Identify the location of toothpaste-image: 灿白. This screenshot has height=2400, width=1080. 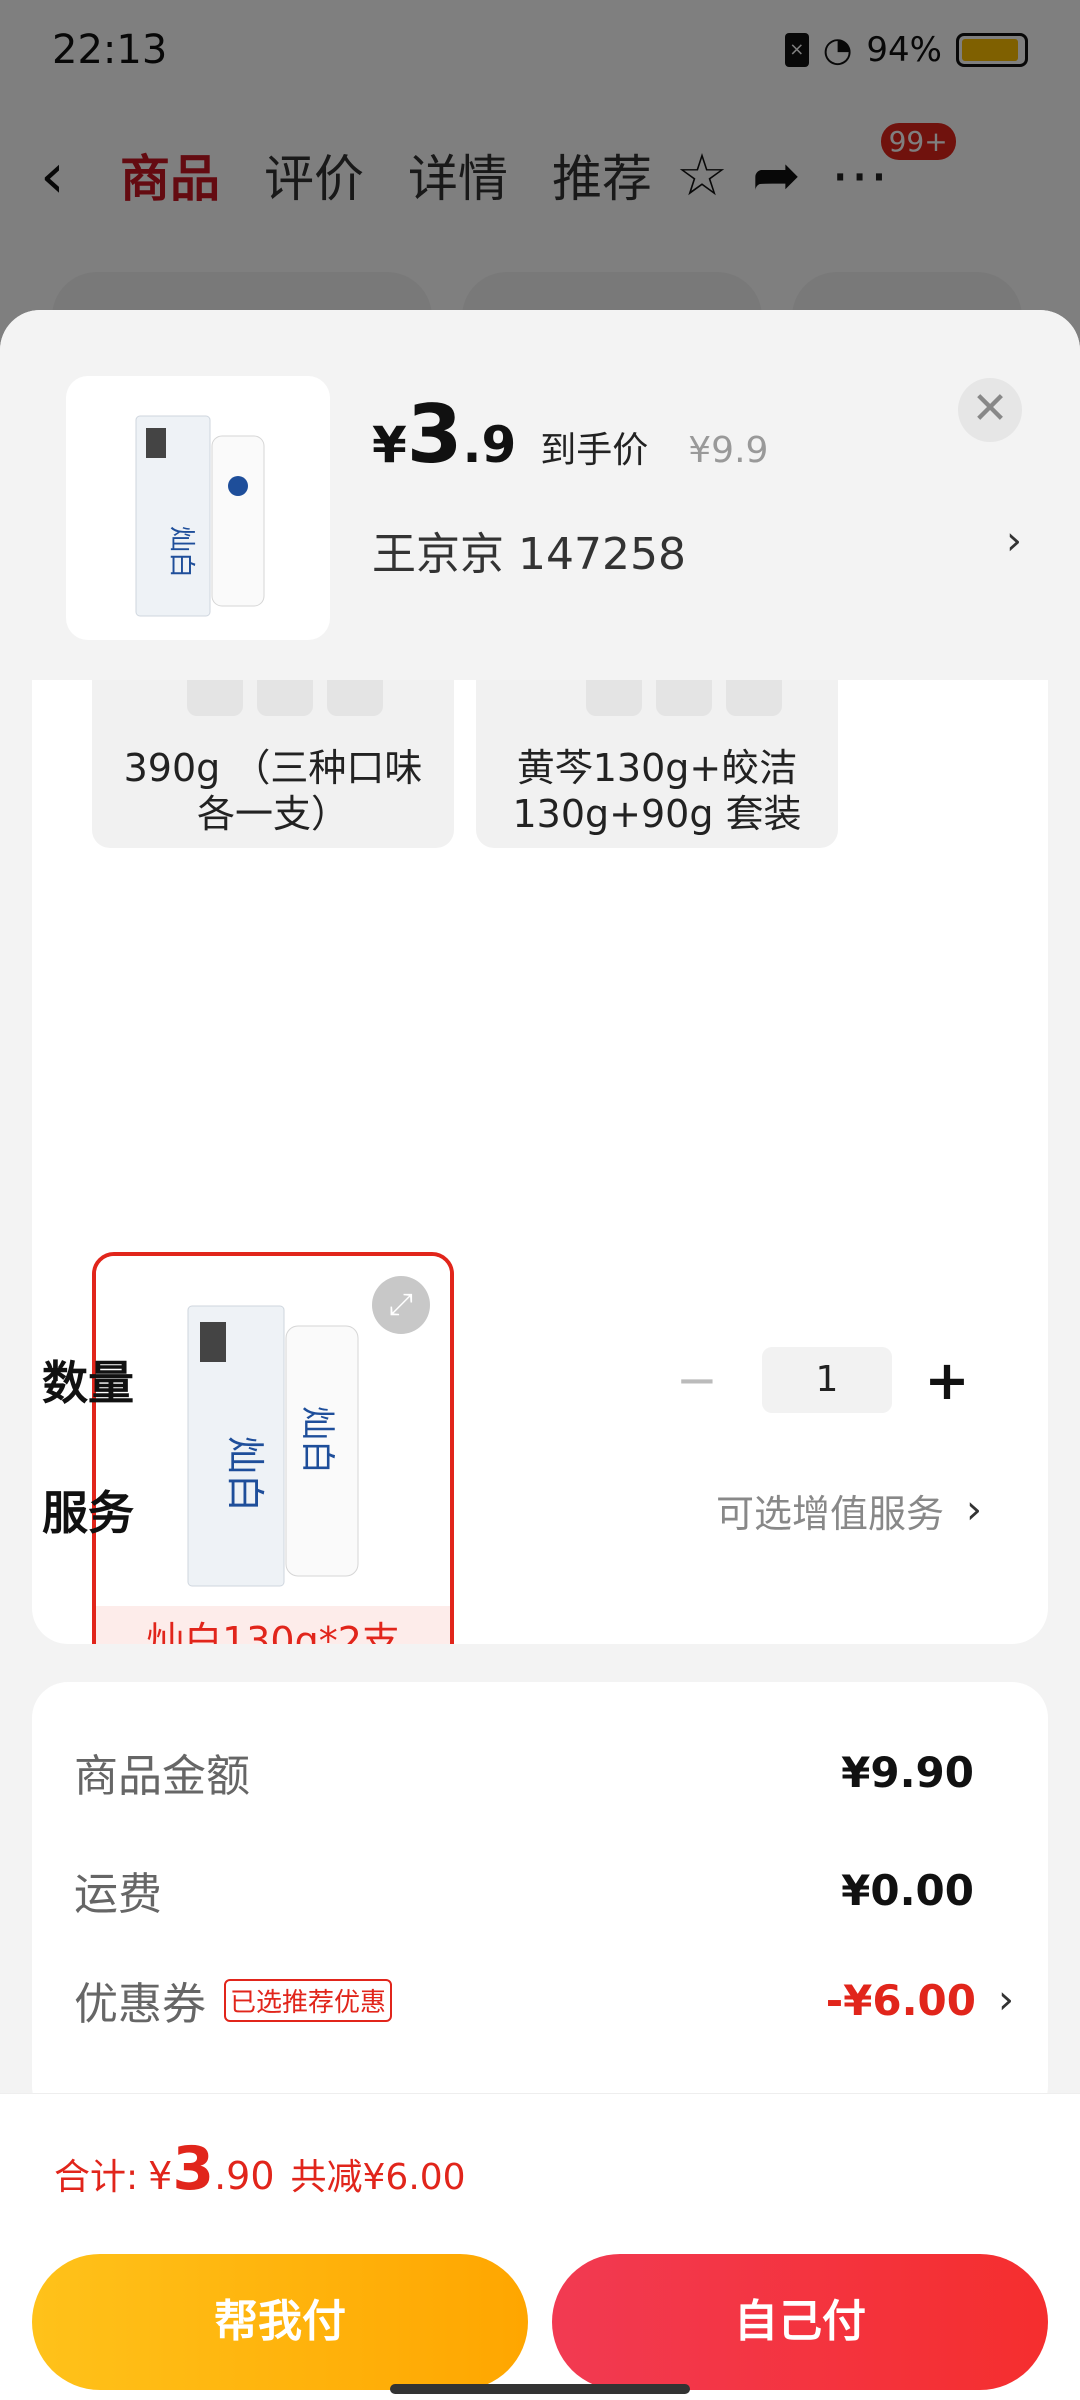
(200, 516).